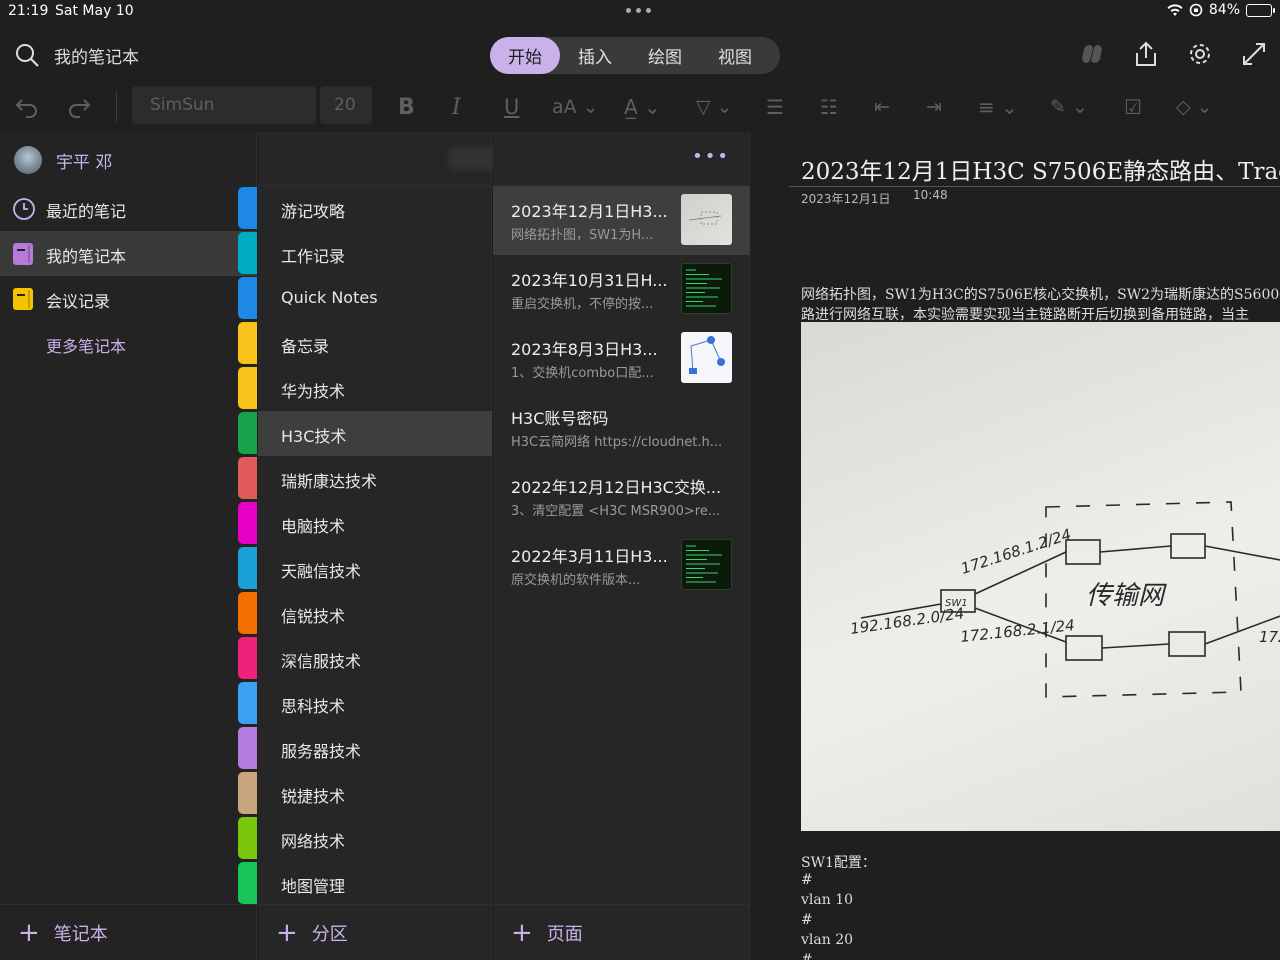 This screenshot has height=960, width=1280. What do you see at coordinates (1133, 107) in the screenshot?
I see `checkbox-icon: ☑` at bounding box center [1133, 107].